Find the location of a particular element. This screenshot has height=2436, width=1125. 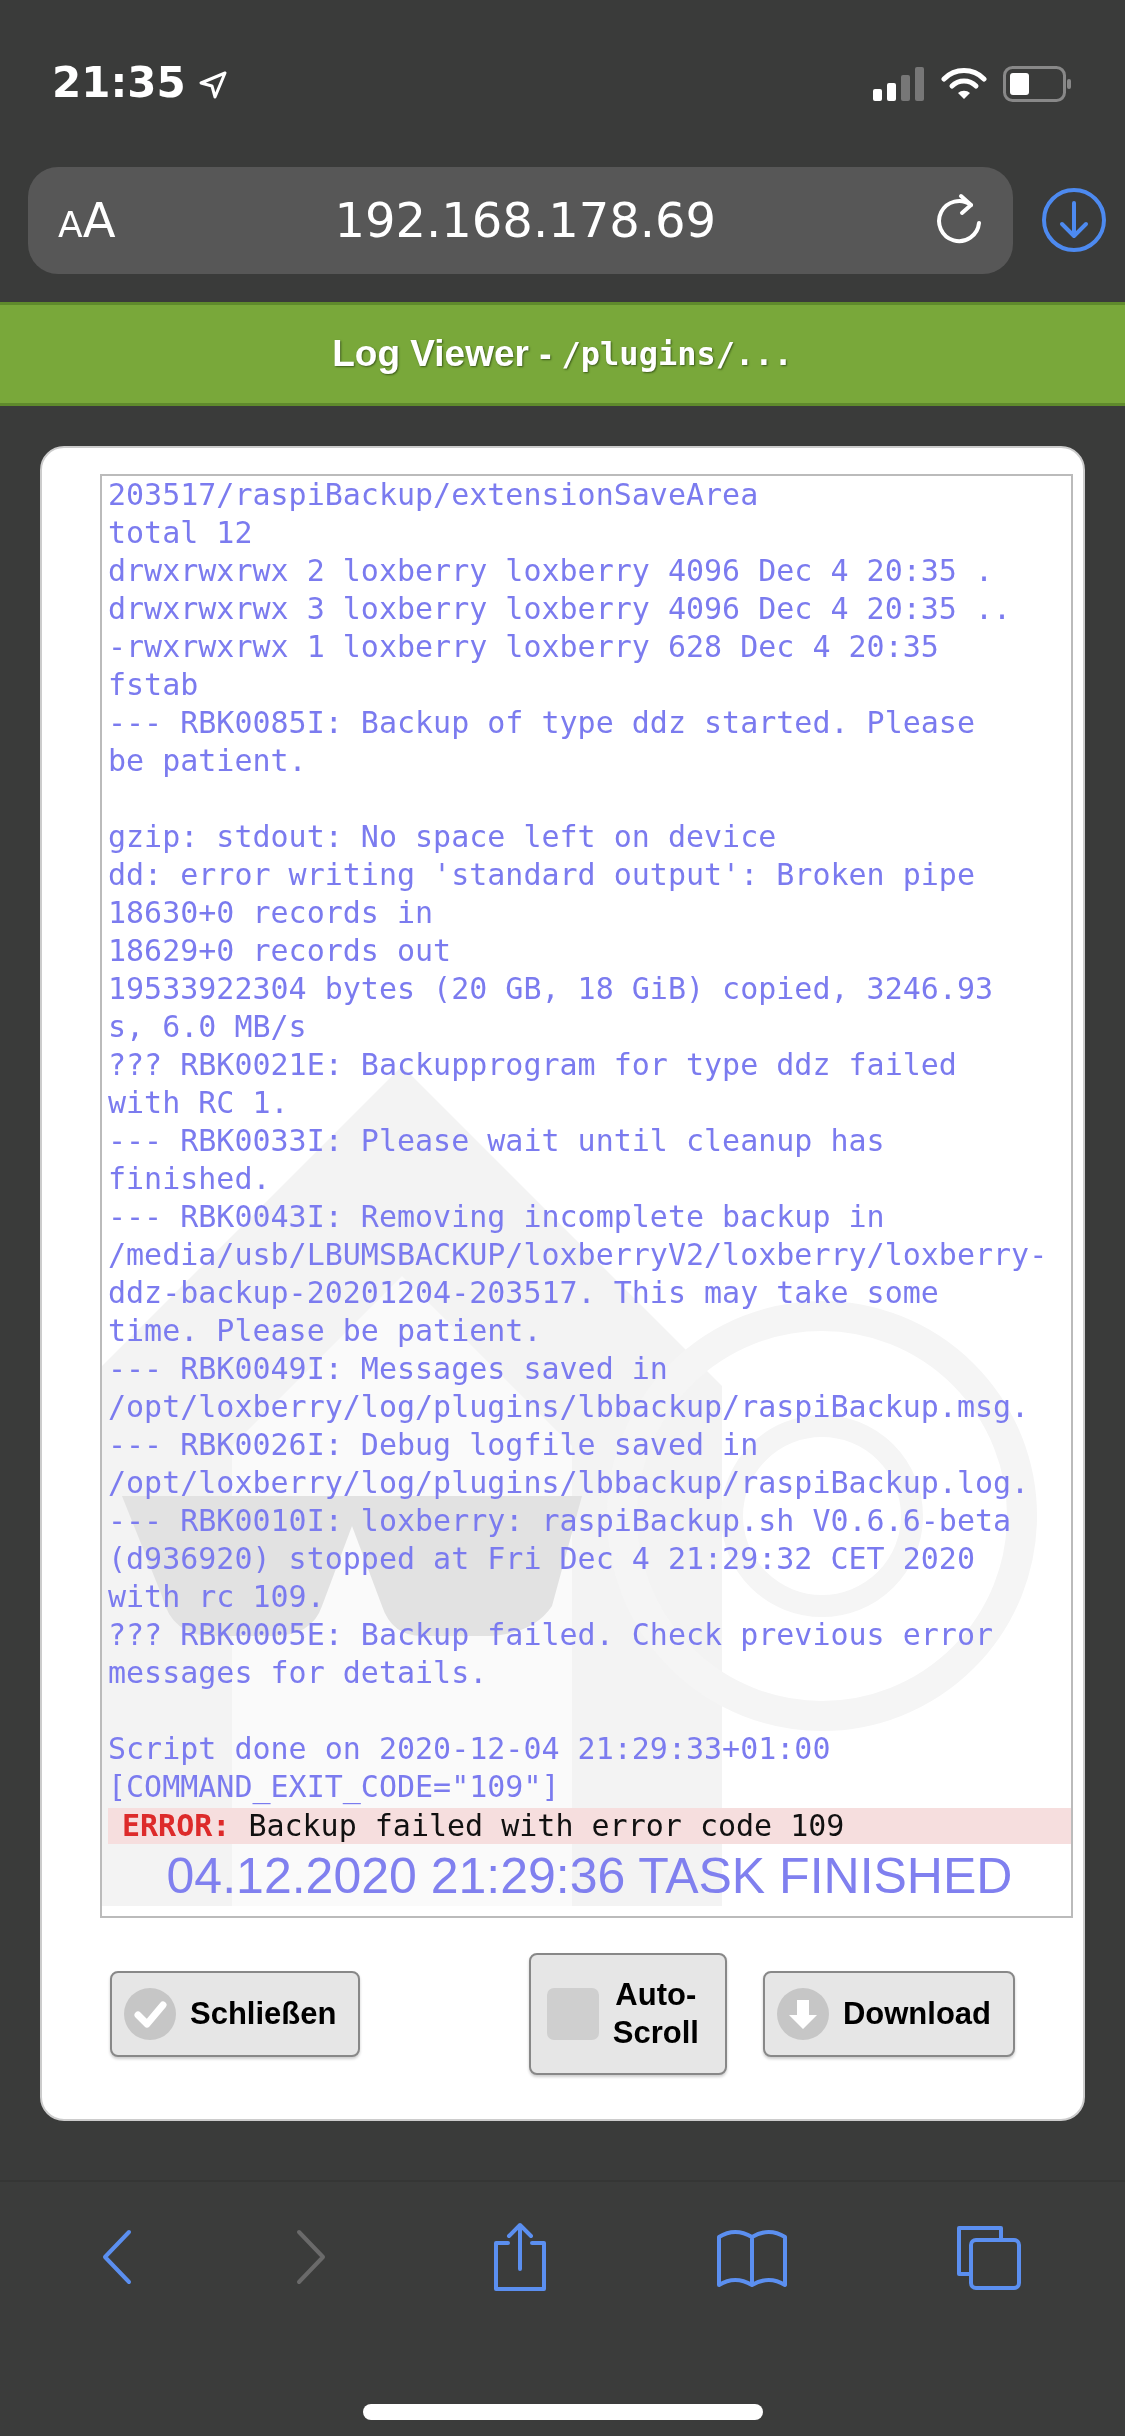

header-title: Log Viewer - is located at coordinates (442, 354).